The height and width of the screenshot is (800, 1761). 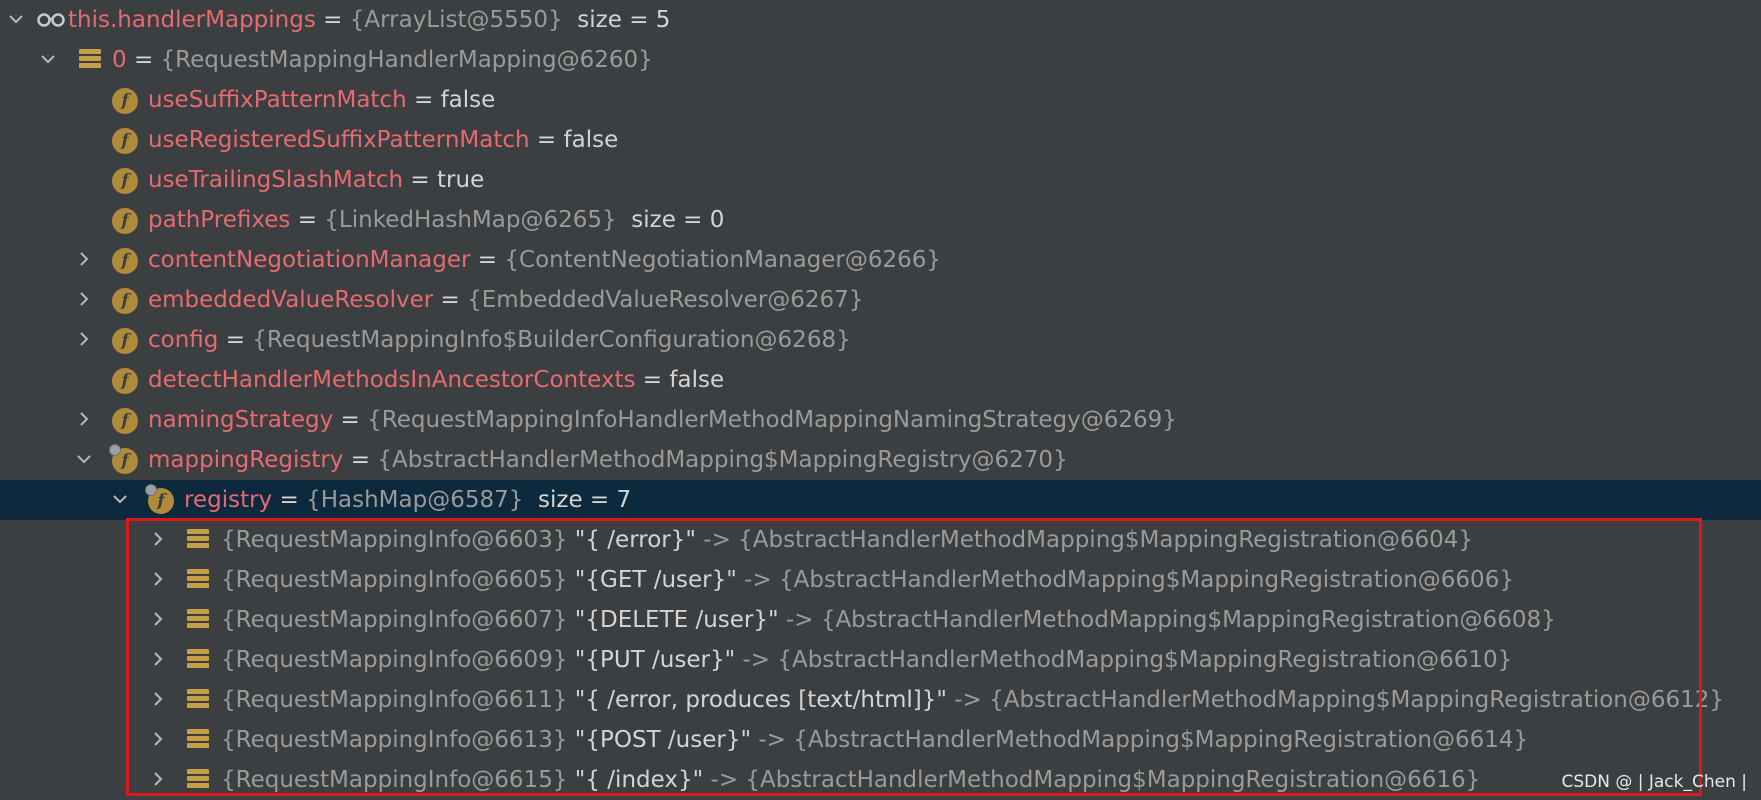 What do you see at coordinates (635, 540) in the screenshot?
I see `entry-string: "{ /error}"` at bounding box center [635, 540].